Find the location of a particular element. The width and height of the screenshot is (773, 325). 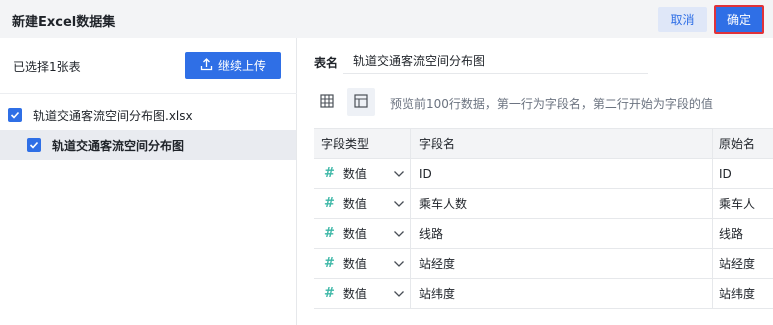

original-name-cell: 乘车人 is located at coordinates (737, 204).